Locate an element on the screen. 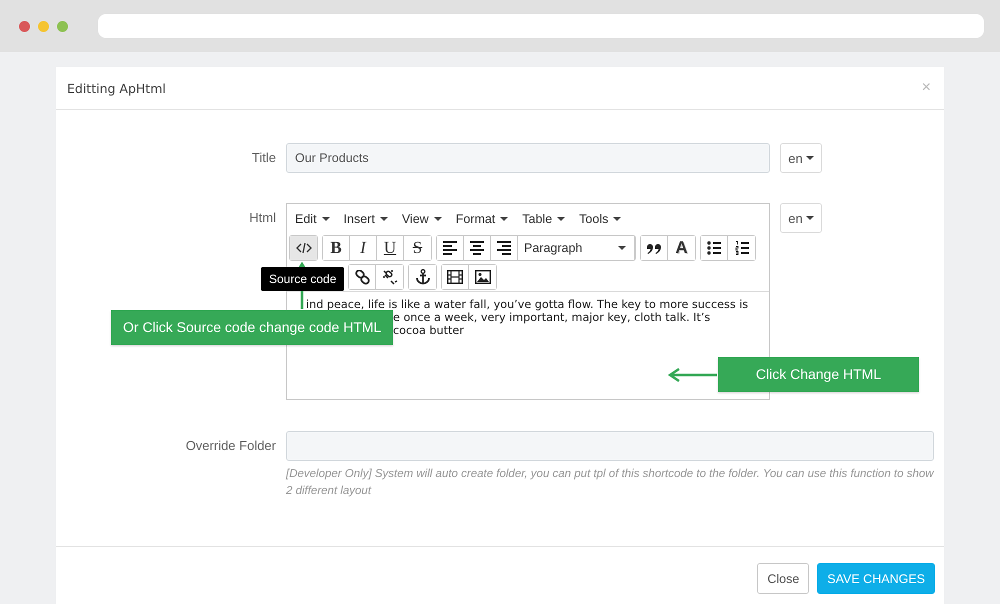  field-label: Title is located at coordinates (263, 157).